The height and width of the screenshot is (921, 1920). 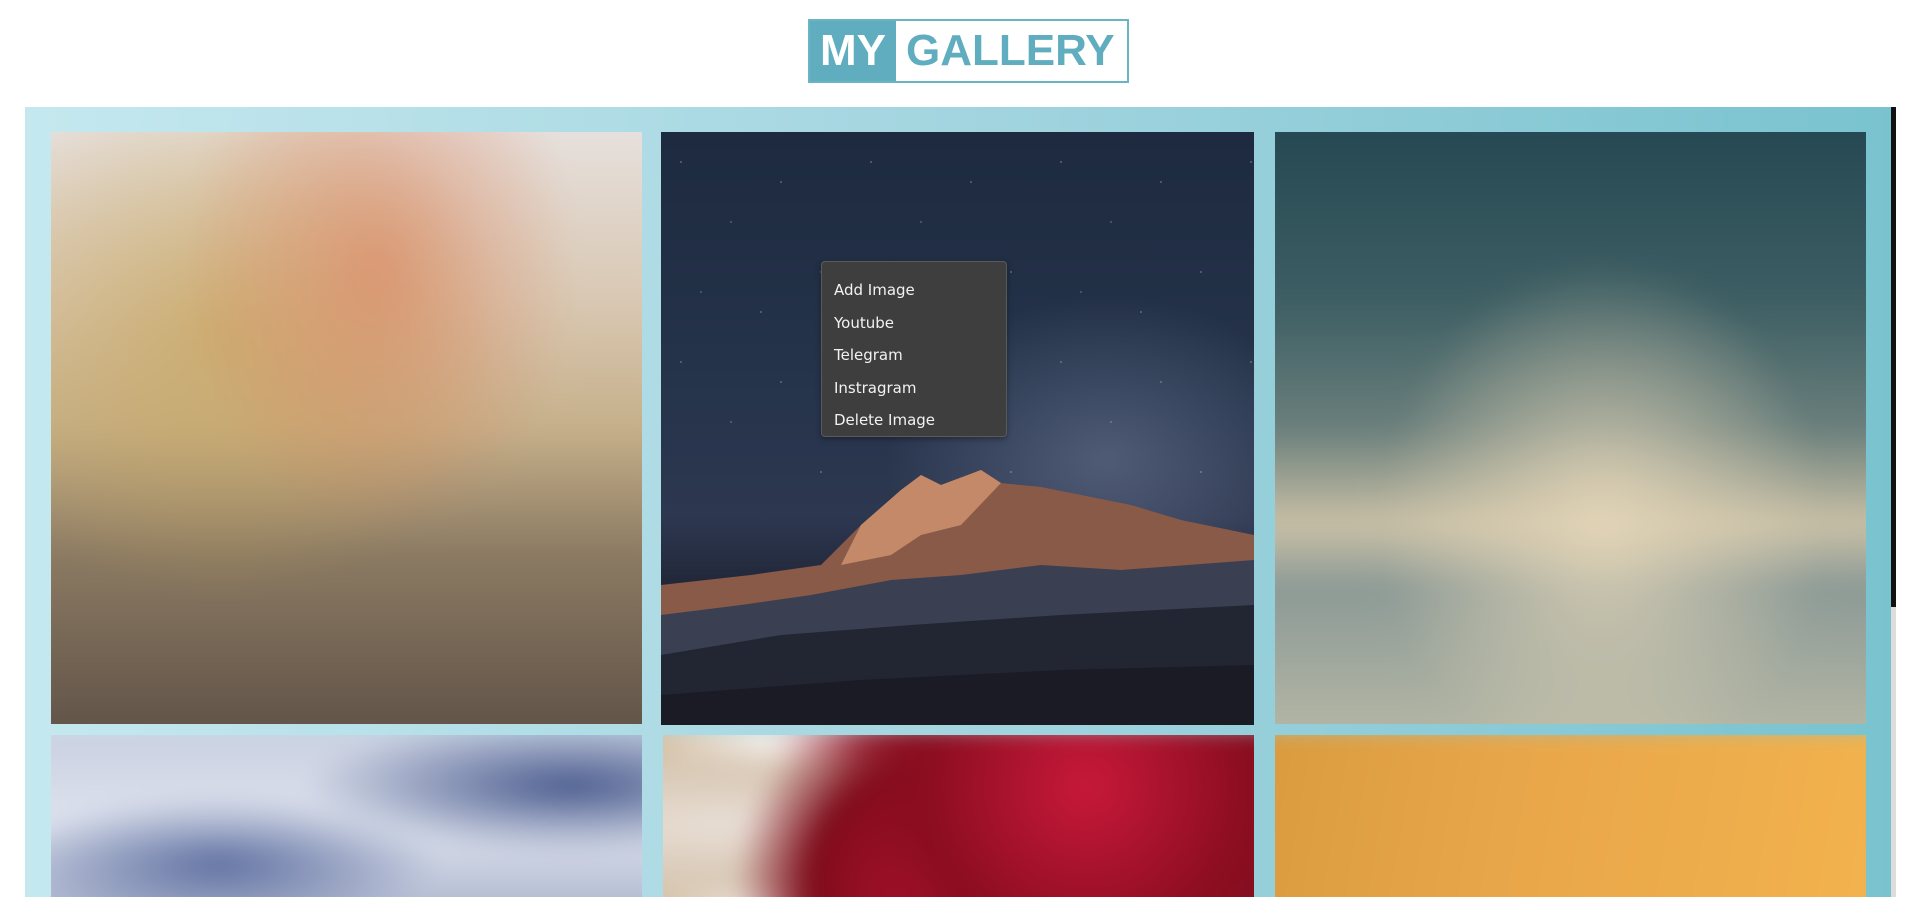 What do you see at coordinates (914, 388) in the screenshot?
I see `menu-item-instagram: Instragram` at bounding box center [914, 388].